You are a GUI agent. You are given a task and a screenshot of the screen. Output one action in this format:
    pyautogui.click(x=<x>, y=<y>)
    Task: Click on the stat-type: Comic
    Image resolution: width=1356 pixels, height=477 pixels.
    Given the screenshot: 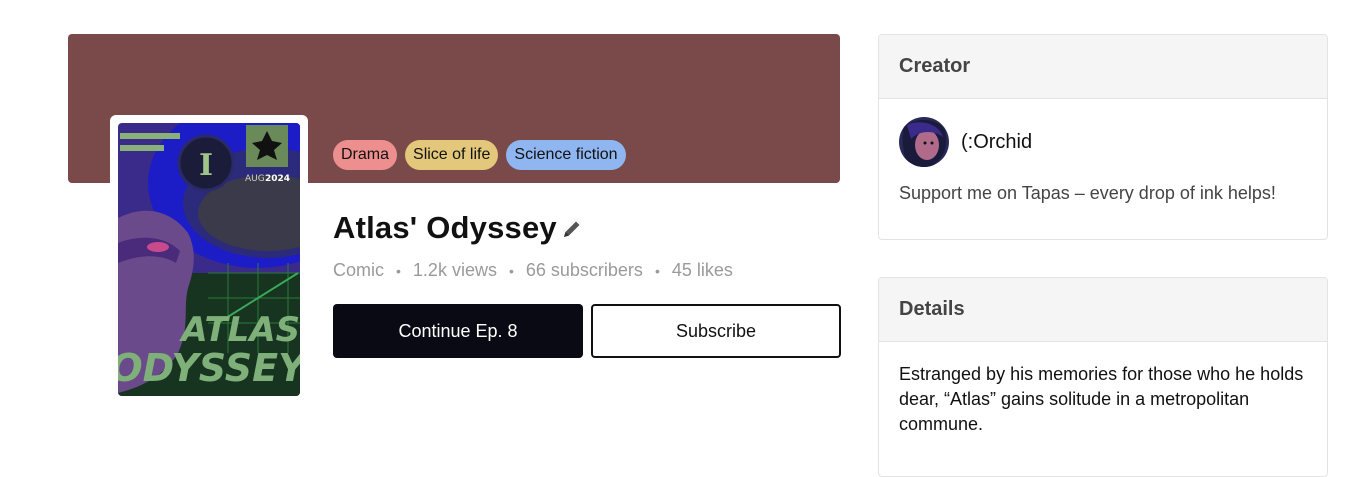 What is the action you would take?
    pyautogui.click(x=359, y=270)
    